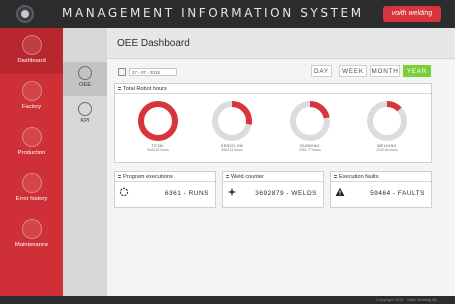 This screenshot has height=304, width=468. I want to click on subnav-item-oee: OEE, so click(85, 79).